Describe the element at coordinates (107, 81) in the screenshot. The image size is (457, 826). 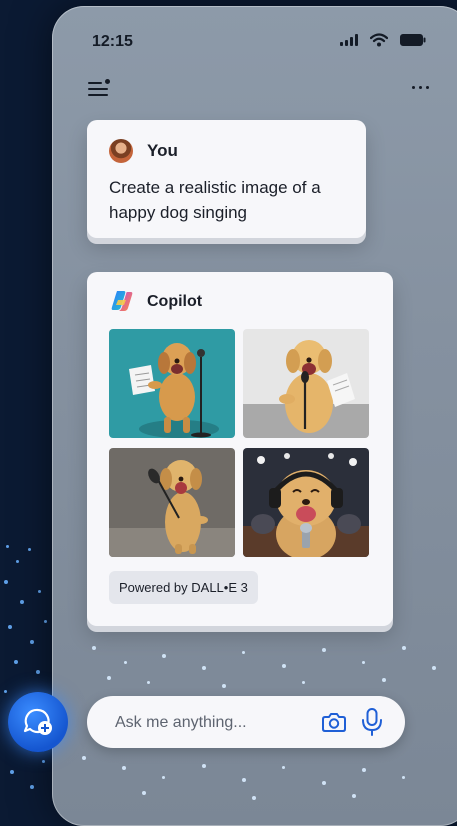
I see `notification-dot` at that location.